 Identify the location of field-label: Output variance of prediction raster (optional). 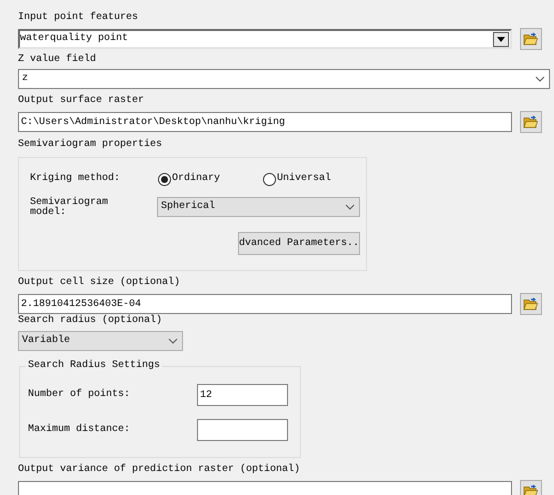
(160, 470).